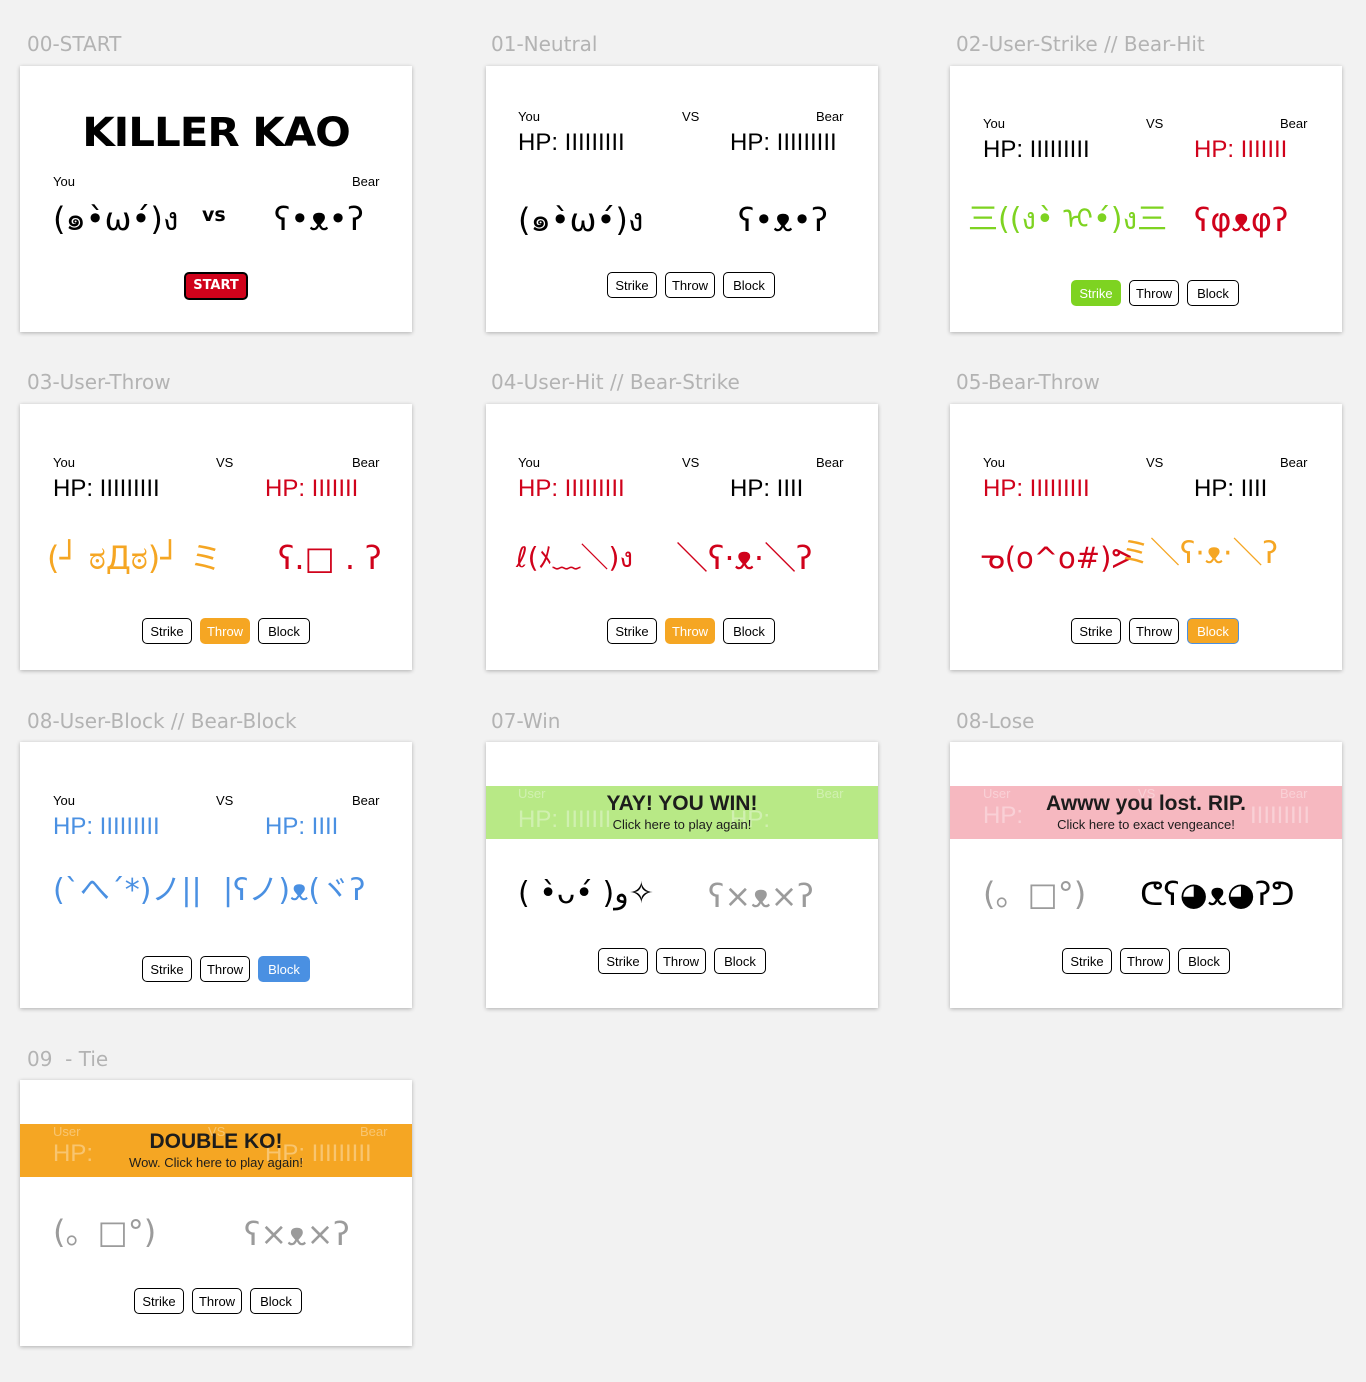  I want to click on bear-hp: HP: IIIIIIIII, so click(783, 142).